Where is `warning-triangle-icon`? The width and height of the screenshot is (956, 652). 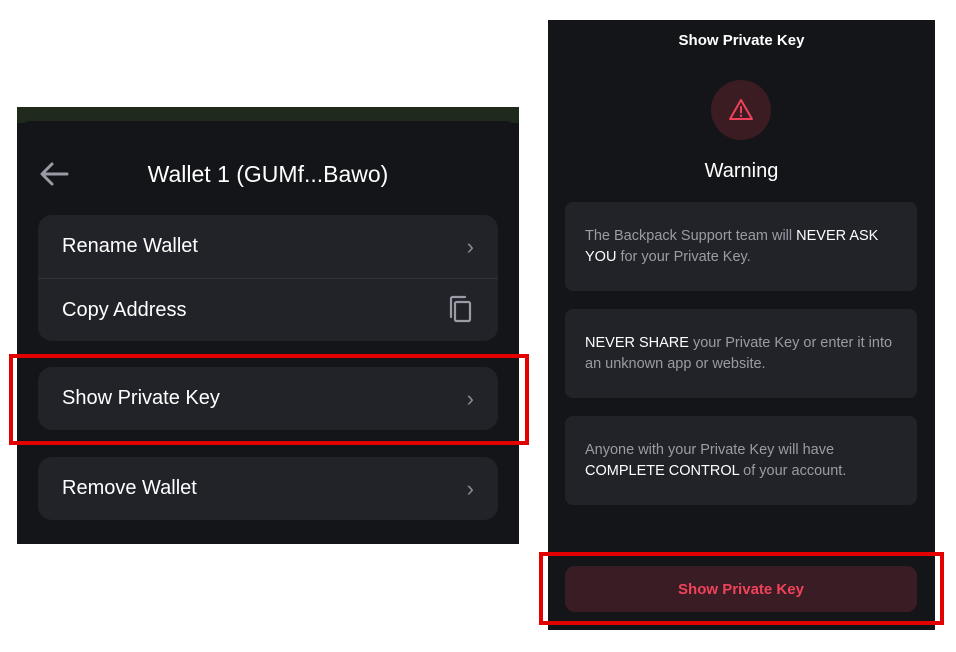
warning-triangle-icon is located at coordinates (741, 109).